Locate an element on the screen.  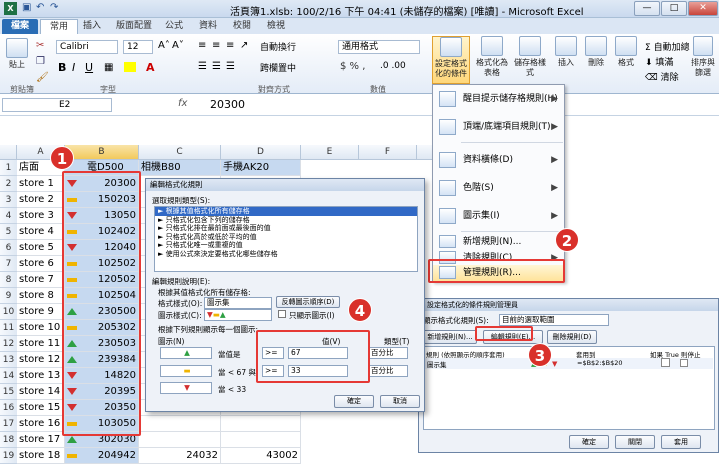
cell-store: store 17 is located at coordinates (41, 440).